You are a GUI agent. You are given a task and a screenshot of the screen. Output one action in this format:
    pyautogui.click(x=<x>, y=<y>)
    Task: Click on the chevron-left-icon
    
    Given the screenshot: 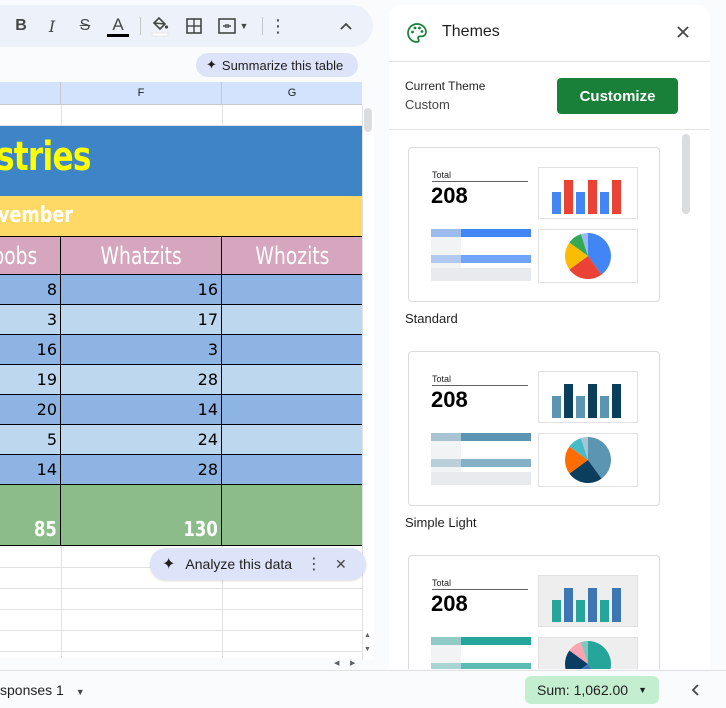 What is the action you would take?
    pyautogui.click(x=695, y=690)
    